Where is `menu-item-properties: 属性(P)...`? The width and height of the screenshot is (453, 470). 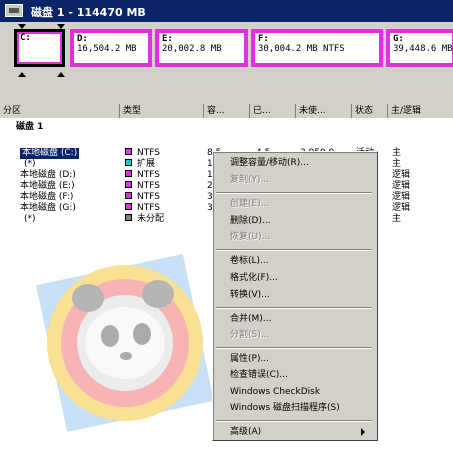 menu-item-properties: 属性(P)... is located at coordinates (294, 359).